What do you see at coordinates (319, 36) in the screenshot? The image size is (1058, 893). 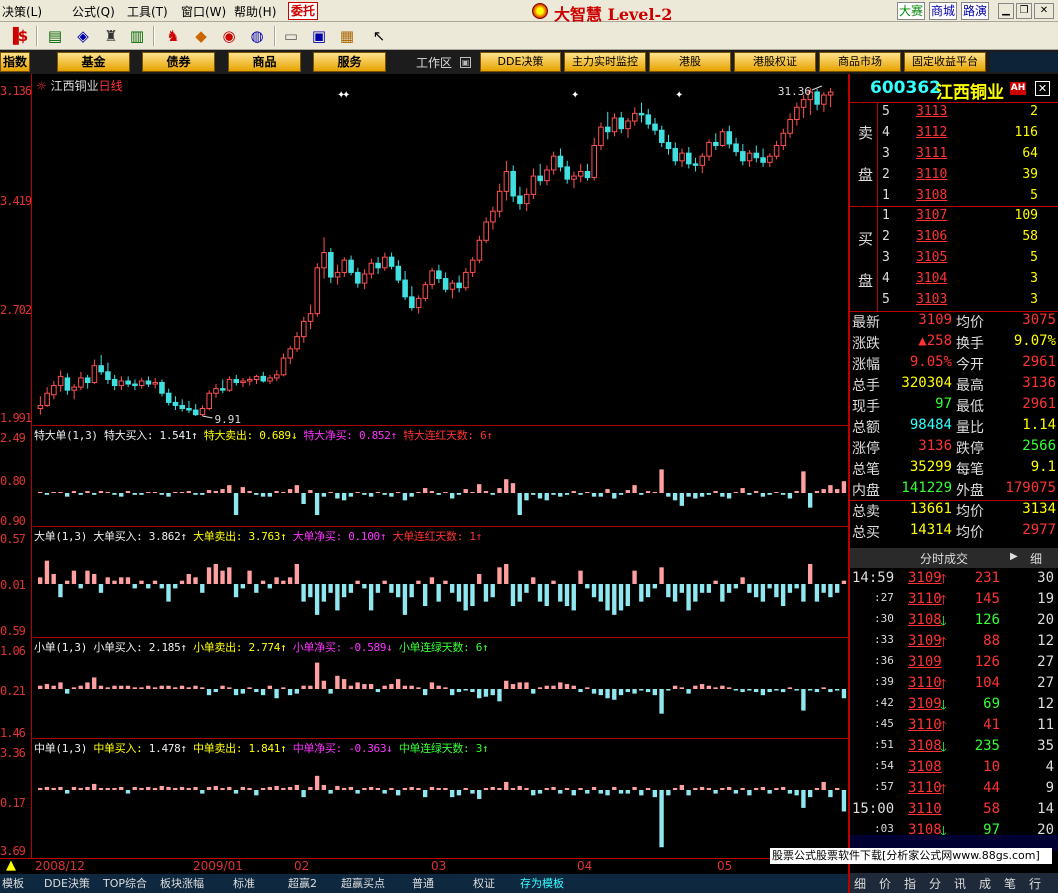 I see `window-icon: ▣` at bounding box center [319, 36].